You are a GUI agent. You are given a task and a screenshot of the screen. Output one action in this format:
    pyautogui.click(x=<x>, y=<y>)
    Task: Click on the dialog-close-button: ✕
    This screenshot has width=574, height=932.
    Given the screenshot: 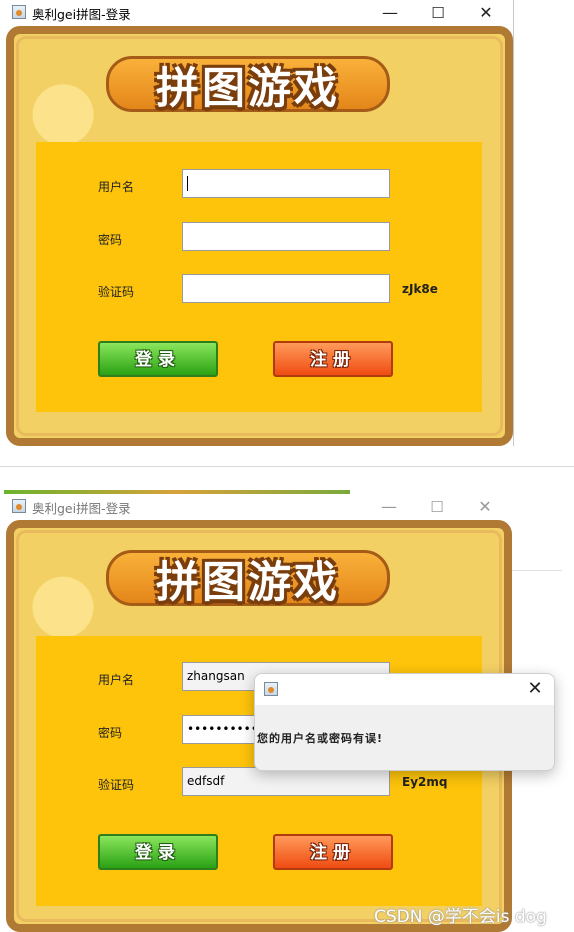 What is the action you would take?
    pyautogui.click(x=535, y=689)
    